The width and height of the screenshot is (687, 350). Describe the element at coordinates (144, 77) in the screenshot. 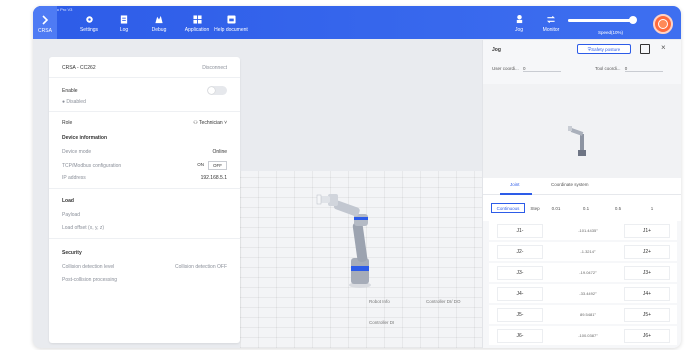

I see `divider` at that location.